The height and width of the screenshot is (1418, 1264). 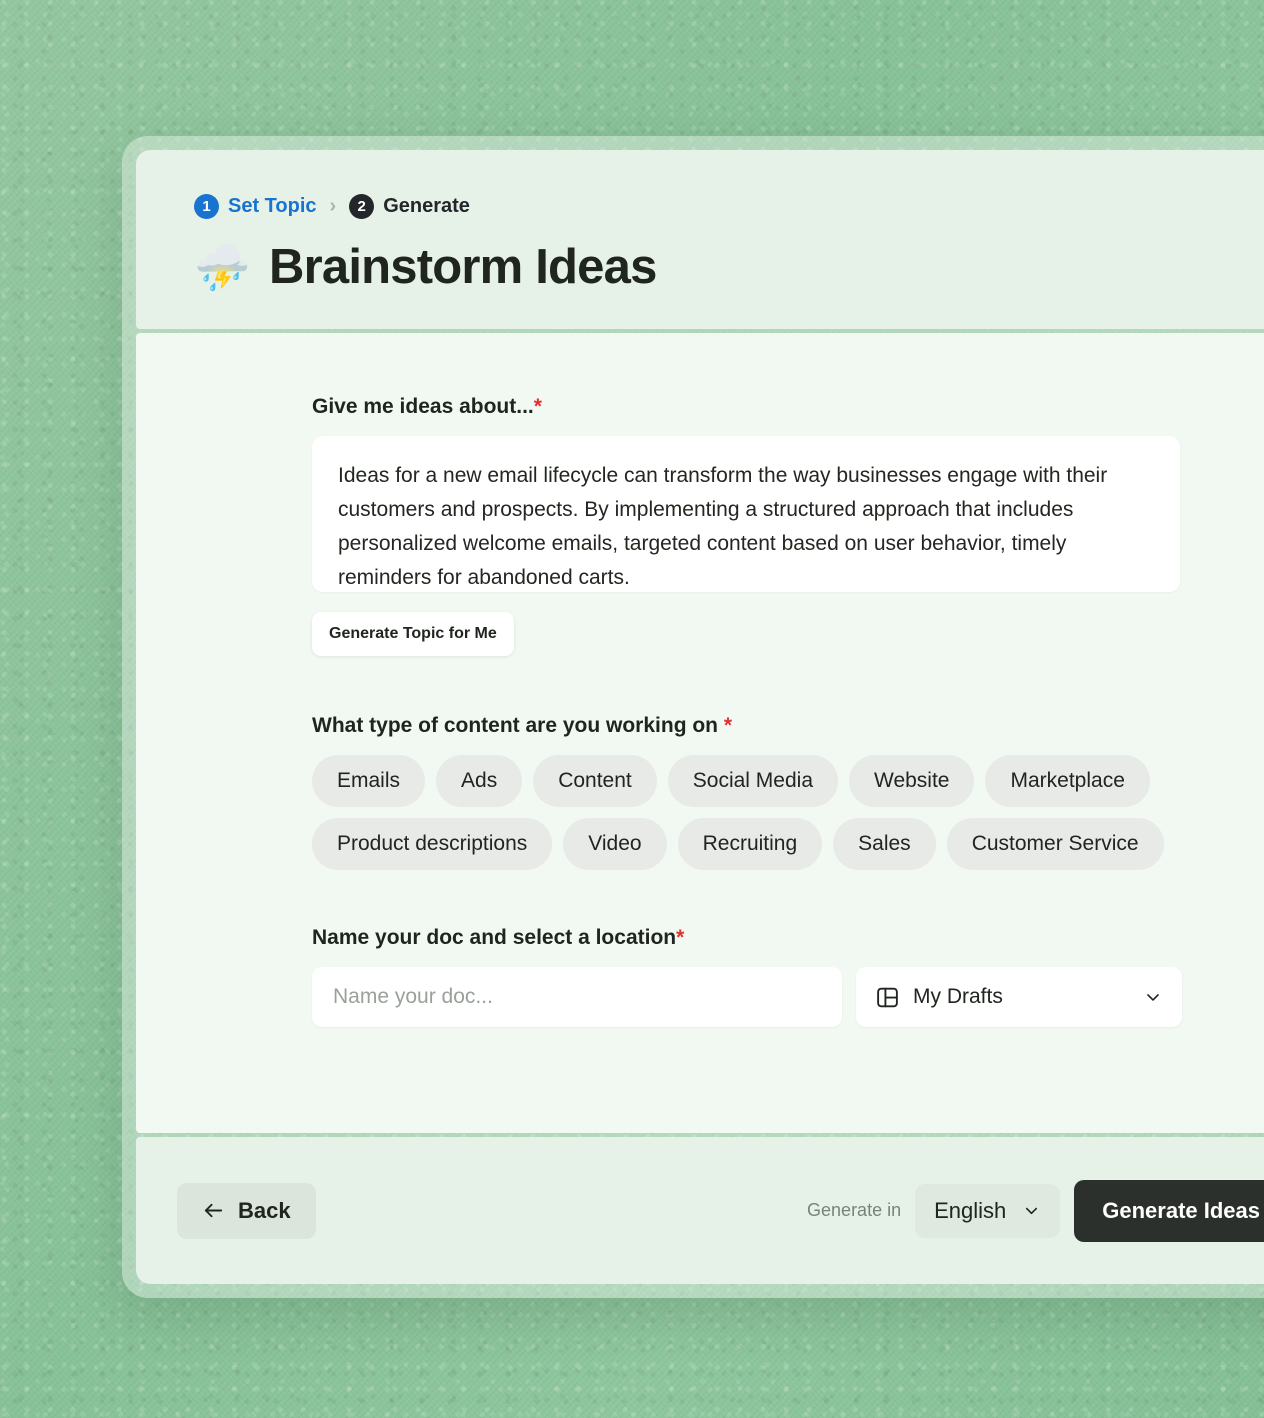 What do you see at coordinates (1169, 1210) in the screenshot?
I see `generate-ideas-button: Generate Ideas` at bounding box center [1169, 1210].